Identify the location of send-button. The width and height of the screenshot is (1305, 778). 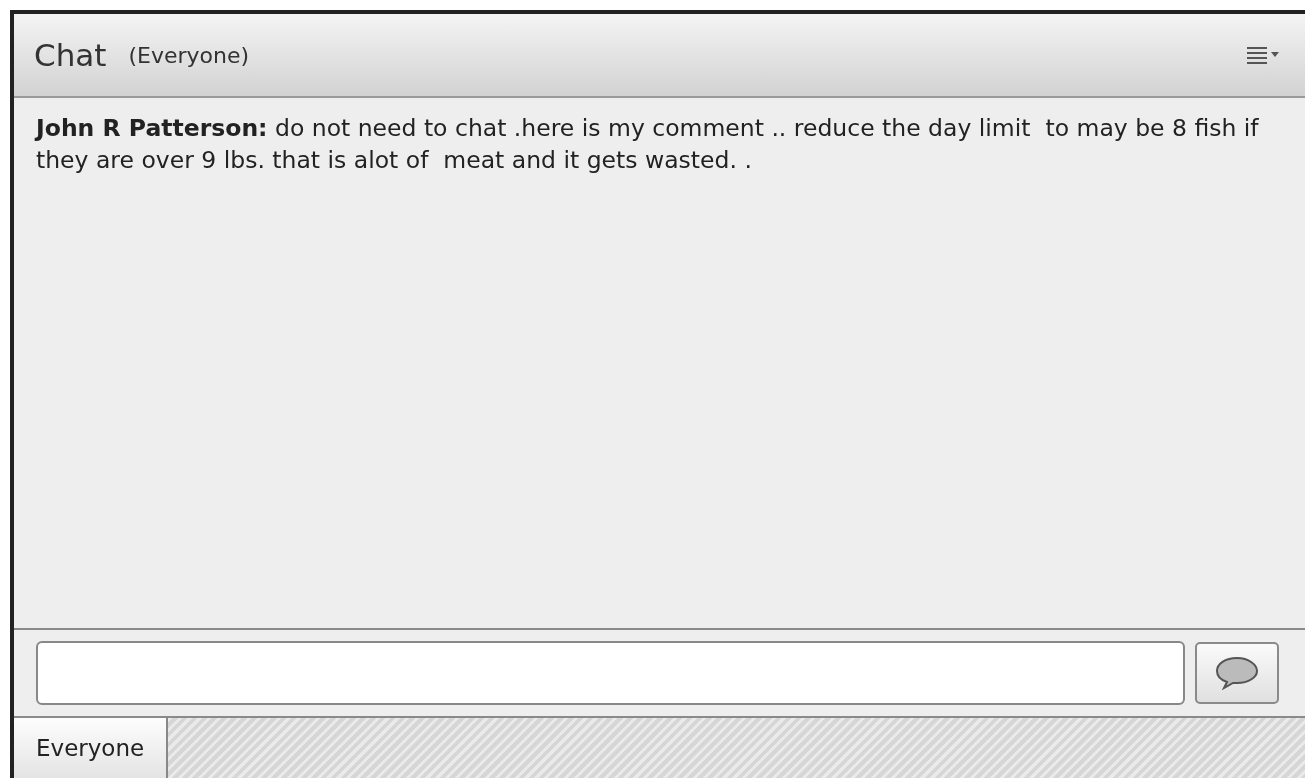
(1237, 673).